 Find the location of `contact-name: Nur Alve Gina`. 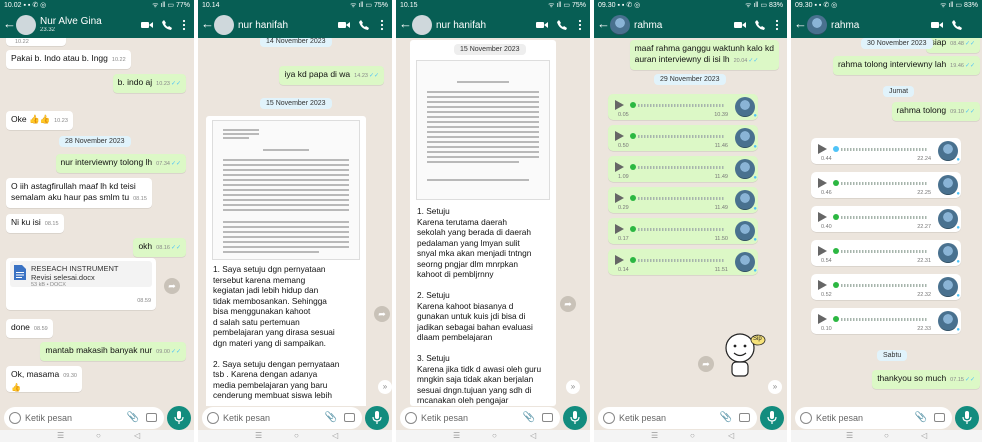

contact-name: Nur Alve Gina is located at coordinates (71, 21).